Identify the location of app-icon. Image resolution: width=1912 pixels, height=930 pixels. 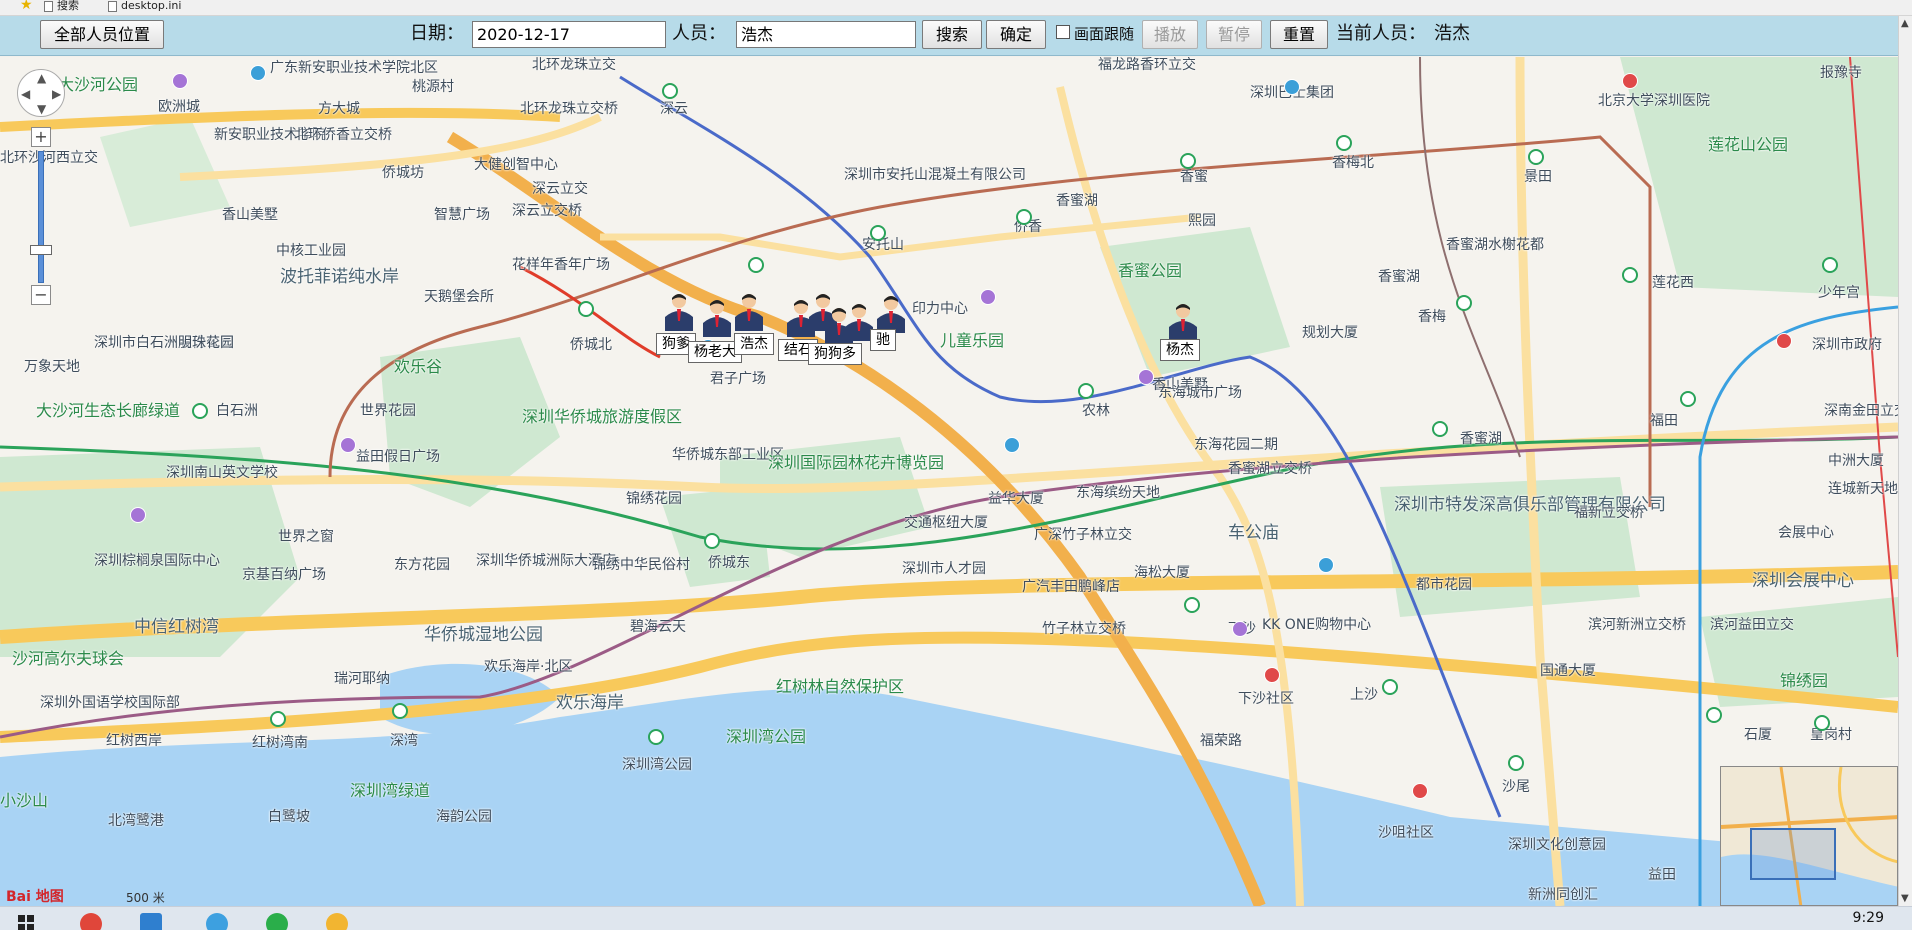
(337, 921).